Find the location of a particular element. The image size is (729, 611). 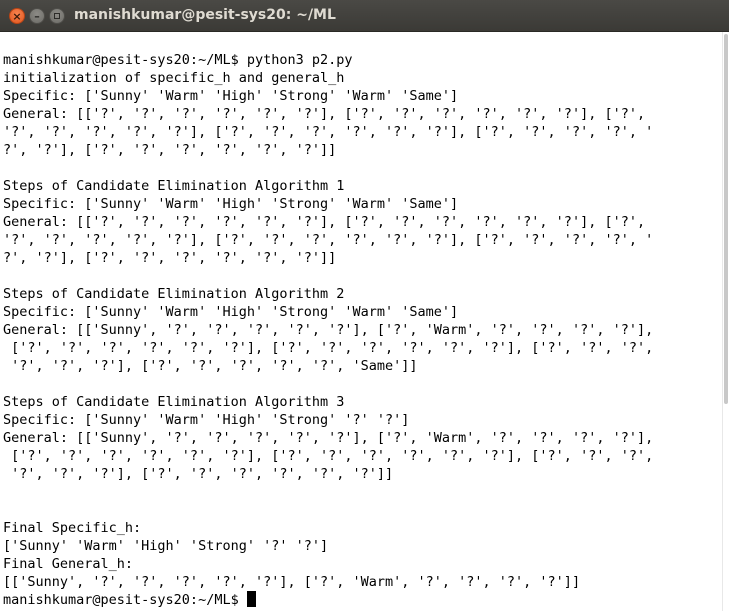

close-glyph: × is located at coordinates (17, 16).